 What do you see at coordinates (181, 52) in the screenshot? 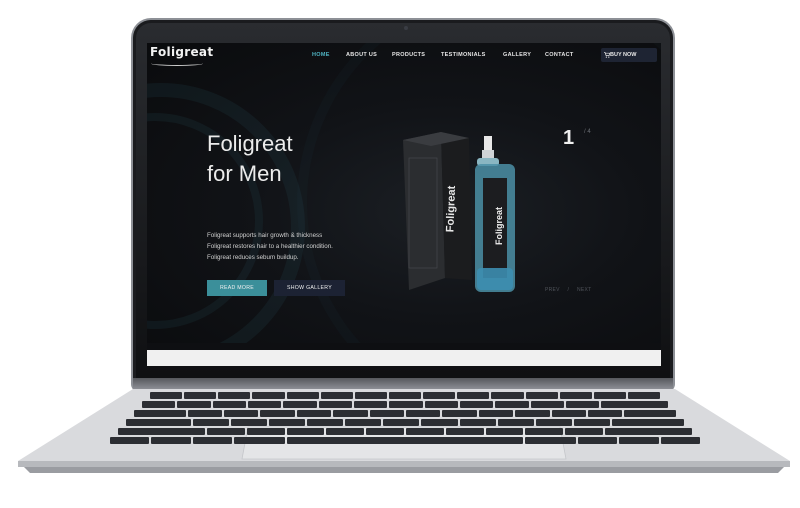
I see `brand-logo: Foligreat` at bounding box center [181, 52].